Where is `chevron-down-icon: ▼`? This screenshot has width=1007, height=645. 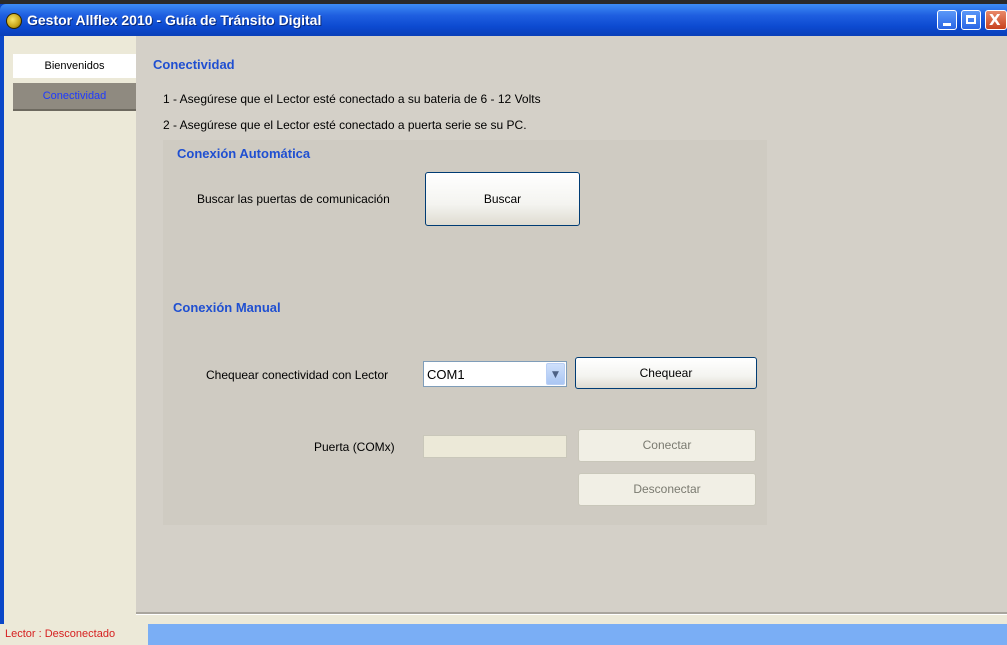
chevron-down-icon: ▼ is located at coordinates (555, 374).